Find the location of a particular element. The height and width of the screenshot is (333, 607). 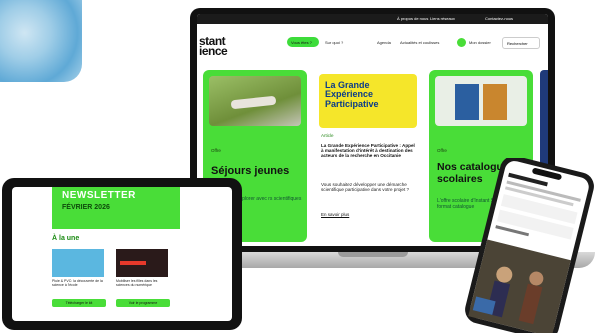

card-photo-grass is located at coordinates (255, 101).